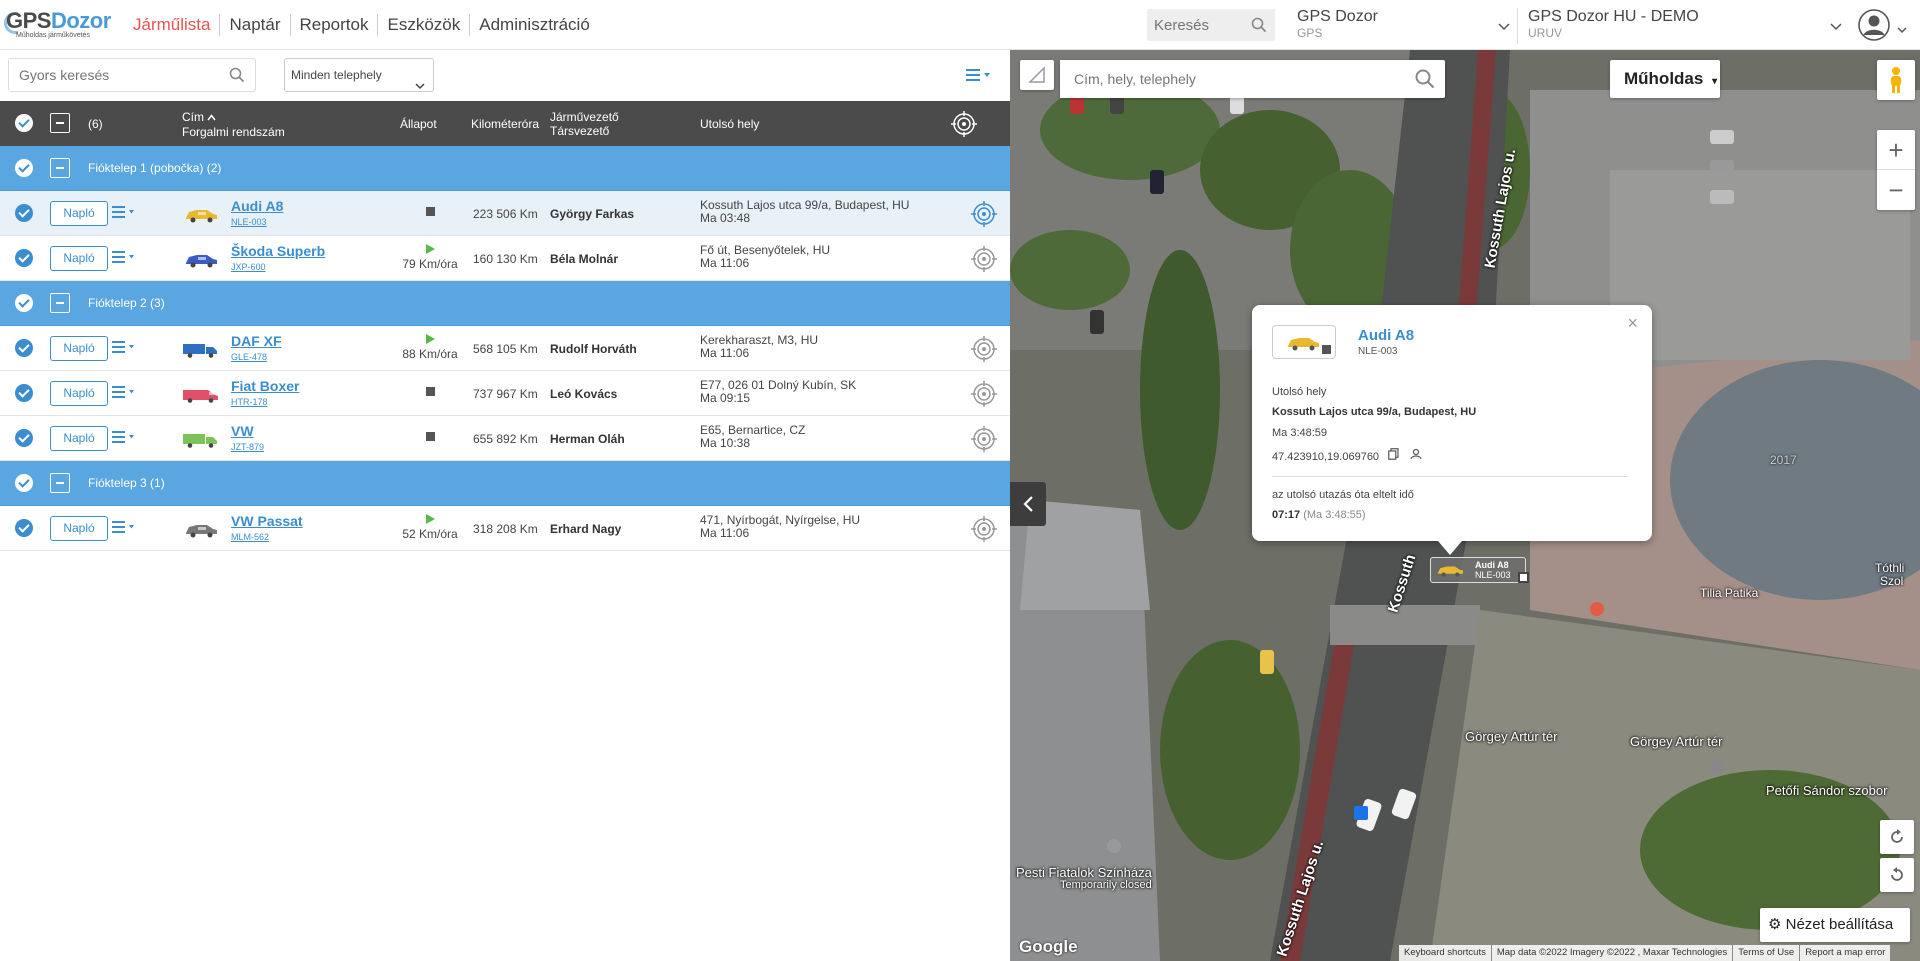 This screenshot has height=961, width=1920. Describe the element at coordinates (505, 303) in the screenshot. I see `group-row: Fióktelep 2 (3)` at that location.